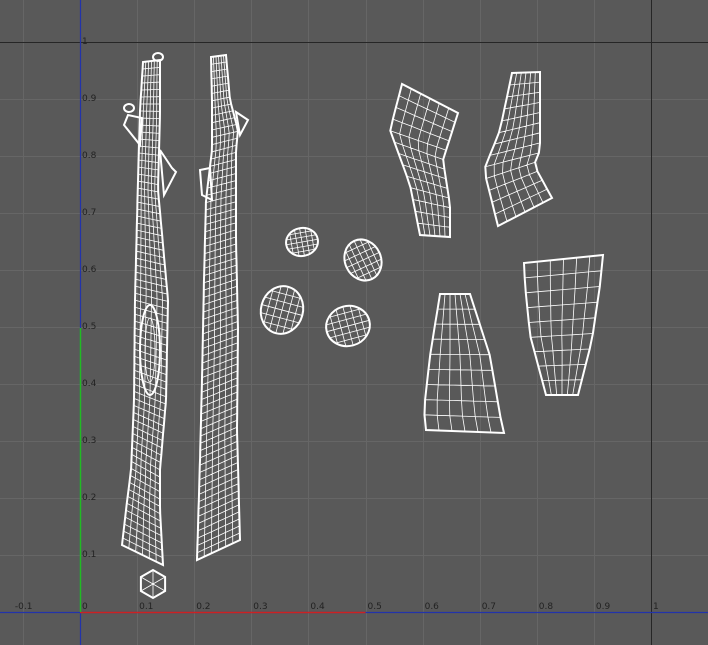 The width and height of the screenshot is (708, 645). What do you see at coordinates (89, 213) in the screenshot?
I see `v-tick-label: 0.7` at bounding box center [89, 213].